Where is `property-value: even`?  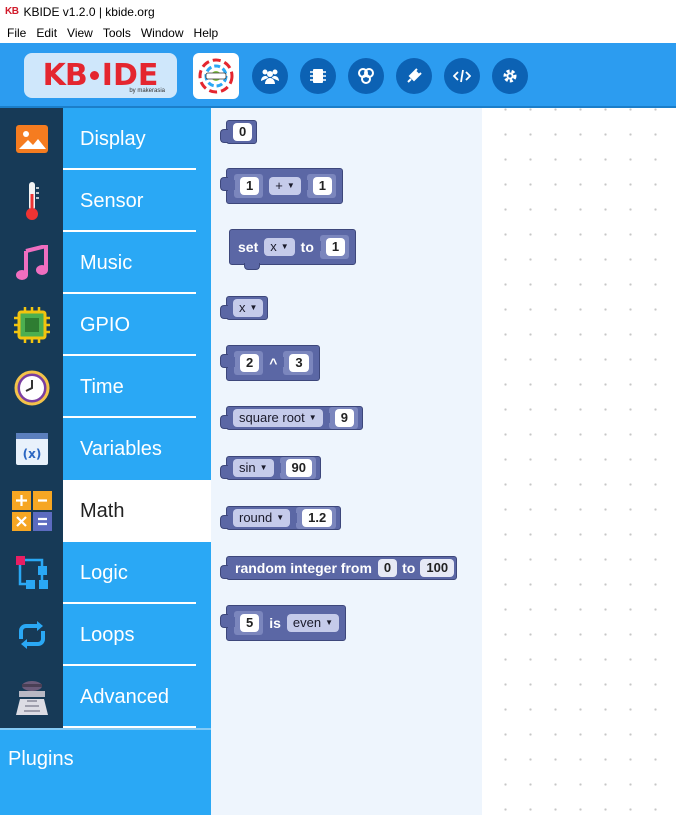
property-value: even is located at coordinates (307, 622).